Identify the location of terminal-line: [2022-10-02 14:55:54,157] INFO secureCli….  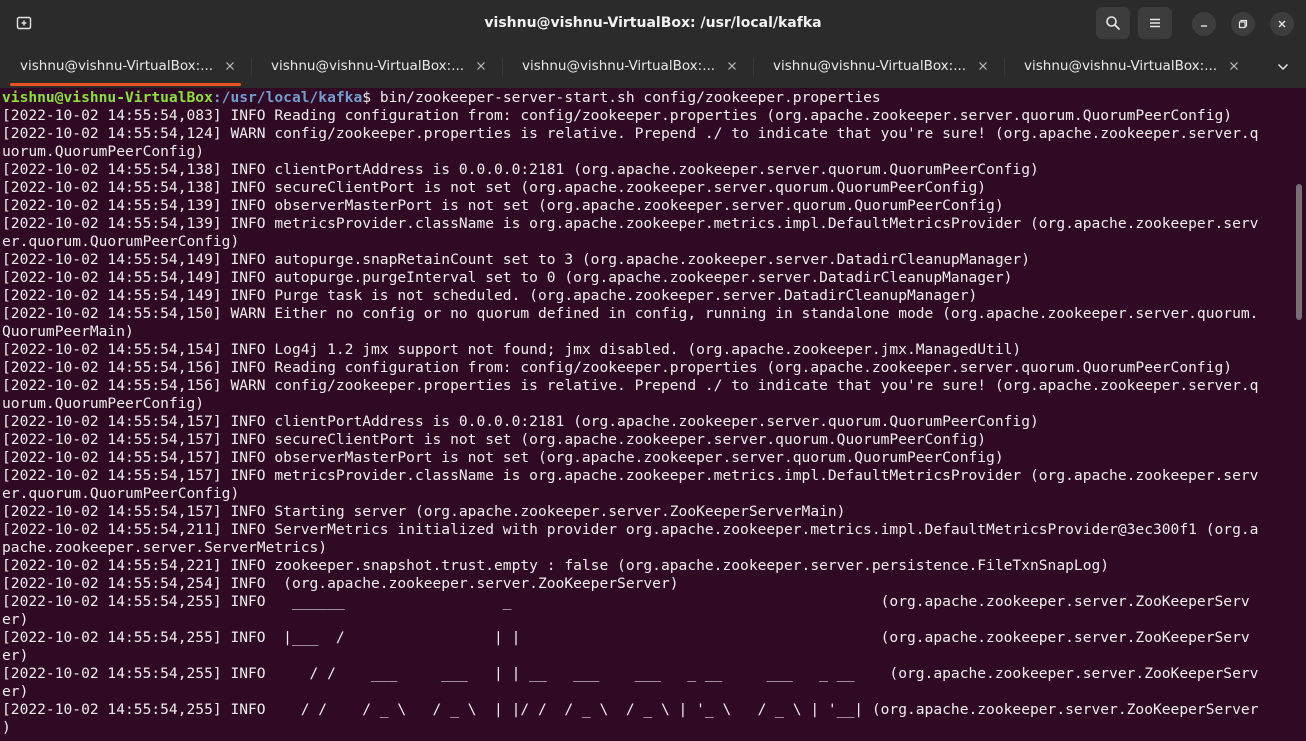
(494, 439).